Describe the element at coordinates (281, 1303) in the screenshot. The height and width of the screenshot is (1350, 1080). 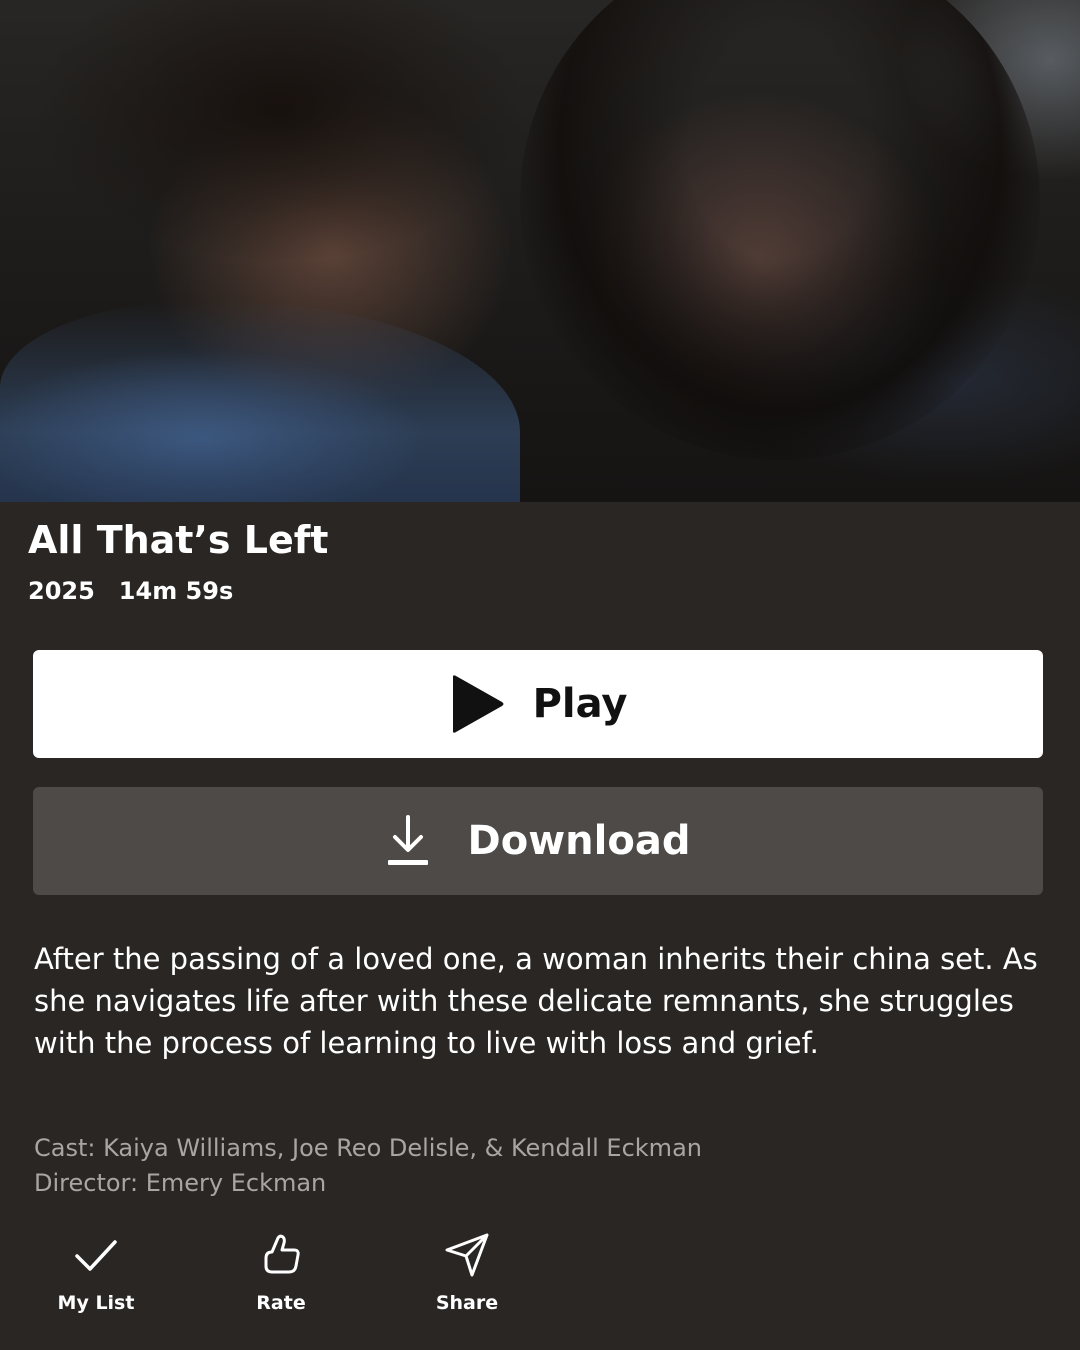
I see `rate-label: Rate` at that location.